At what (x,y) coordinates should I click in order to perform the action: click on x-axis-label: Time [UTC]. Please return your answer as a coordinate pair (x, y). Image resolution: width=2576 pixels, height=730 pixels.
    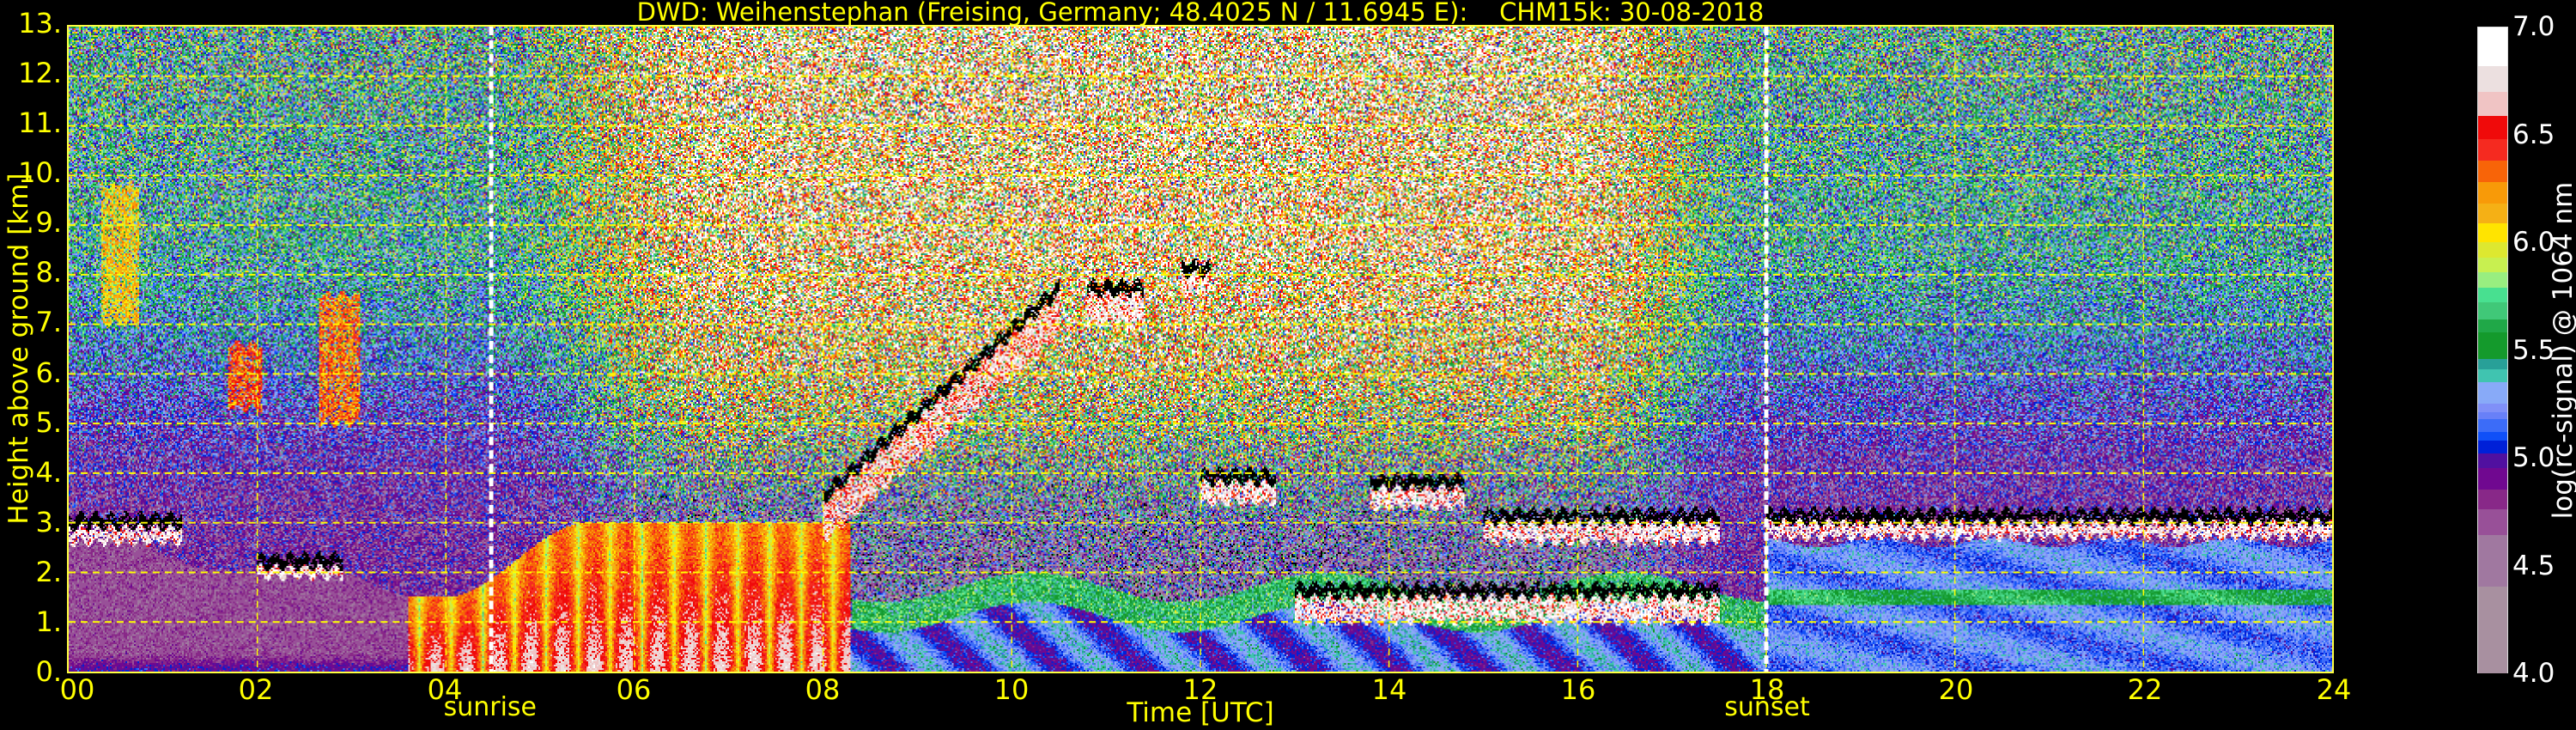
    Looking at the image, I should click on (1200, 712).